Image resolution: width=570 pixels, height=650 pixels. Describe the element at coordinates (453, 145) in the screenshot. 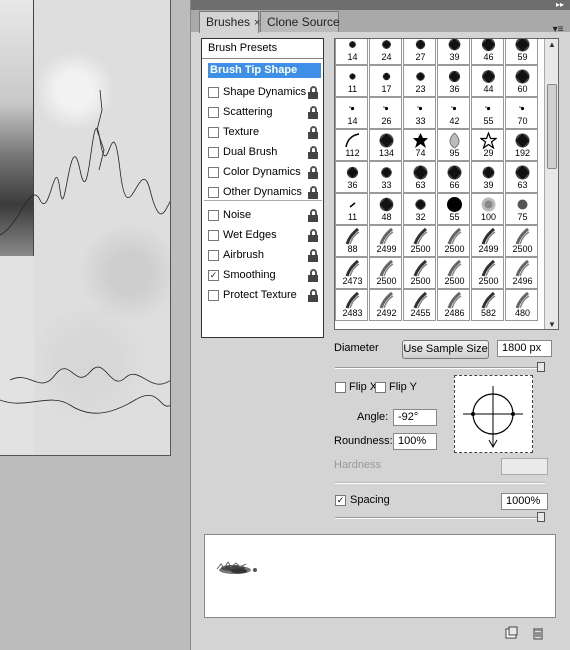

I see `brush-tip-cell: 95` at that location.